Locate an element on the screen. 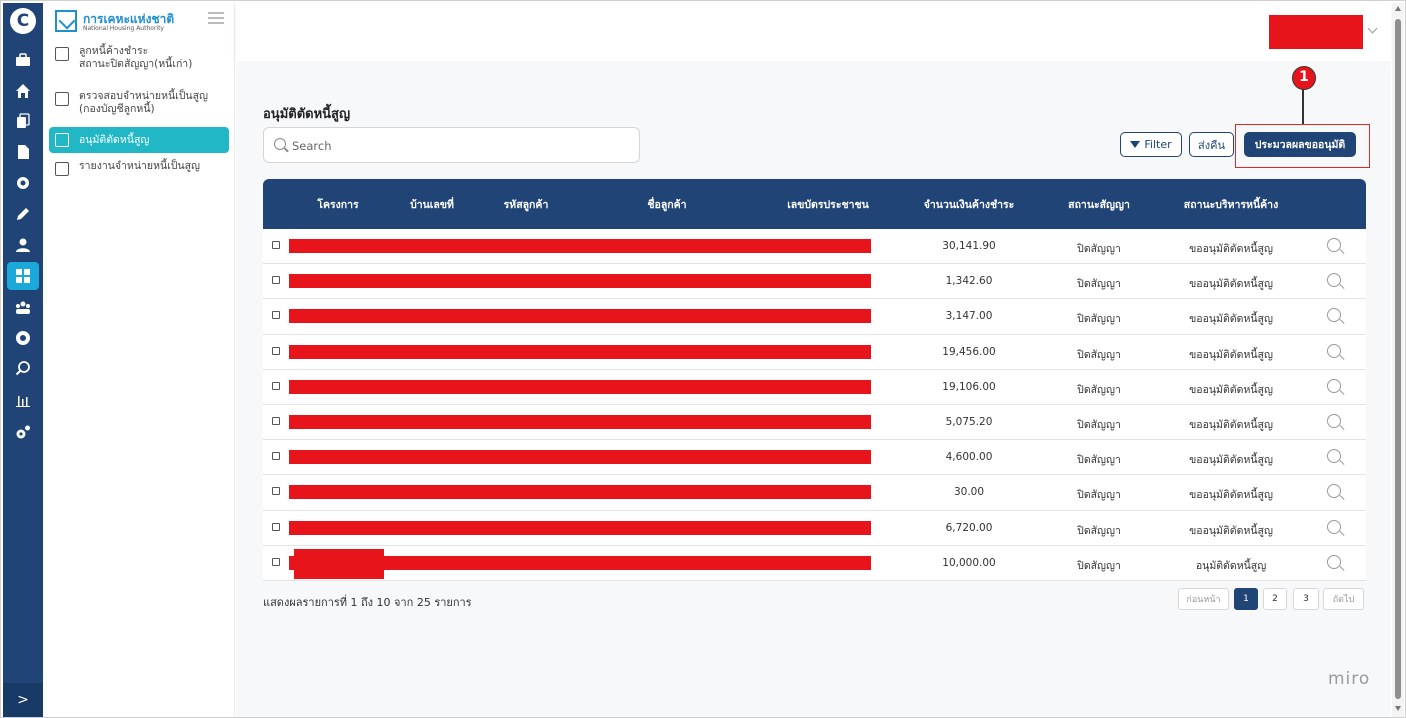 This screenshot has width=1406, height=718. pagination-page-3: 3 is located at coordinates (1306, 599).